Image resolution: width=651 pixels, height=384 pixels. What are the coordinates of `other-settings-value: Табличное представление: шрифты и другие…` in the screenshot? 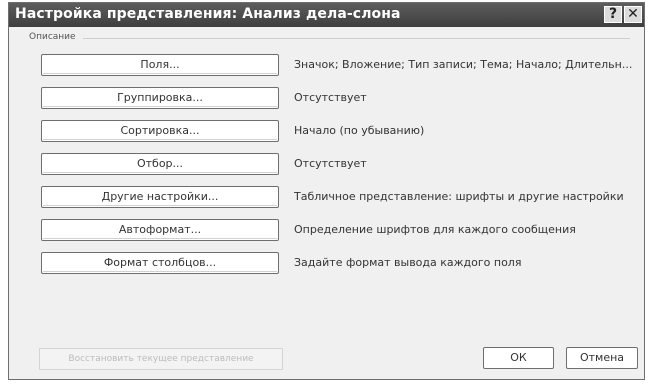 It's located at (459, 196).